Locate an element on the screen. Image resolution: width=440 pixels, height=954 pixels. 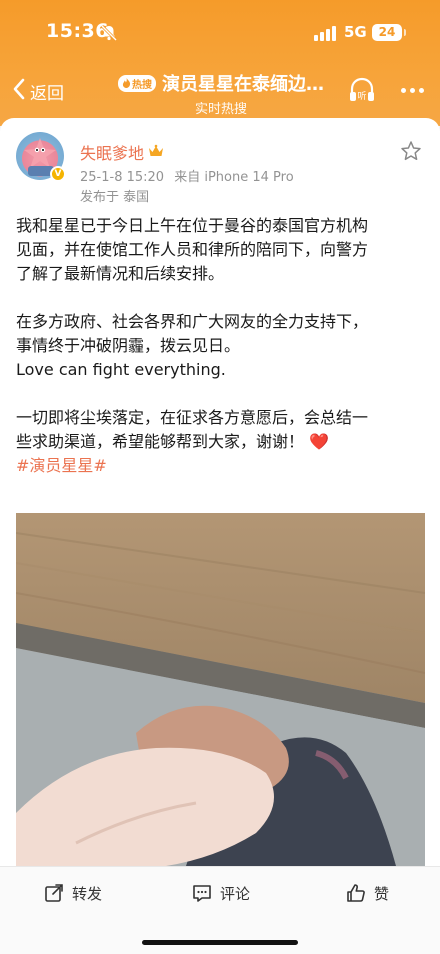
signal-icon is located at coordinates (325, 33).